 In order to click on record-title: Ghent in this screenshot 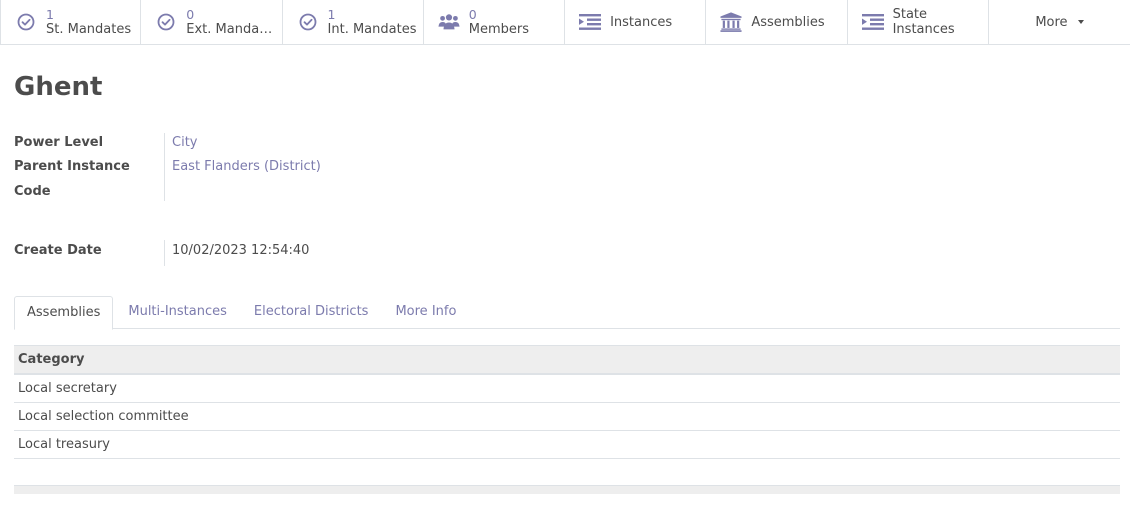, I will do `click(58, 87)`.